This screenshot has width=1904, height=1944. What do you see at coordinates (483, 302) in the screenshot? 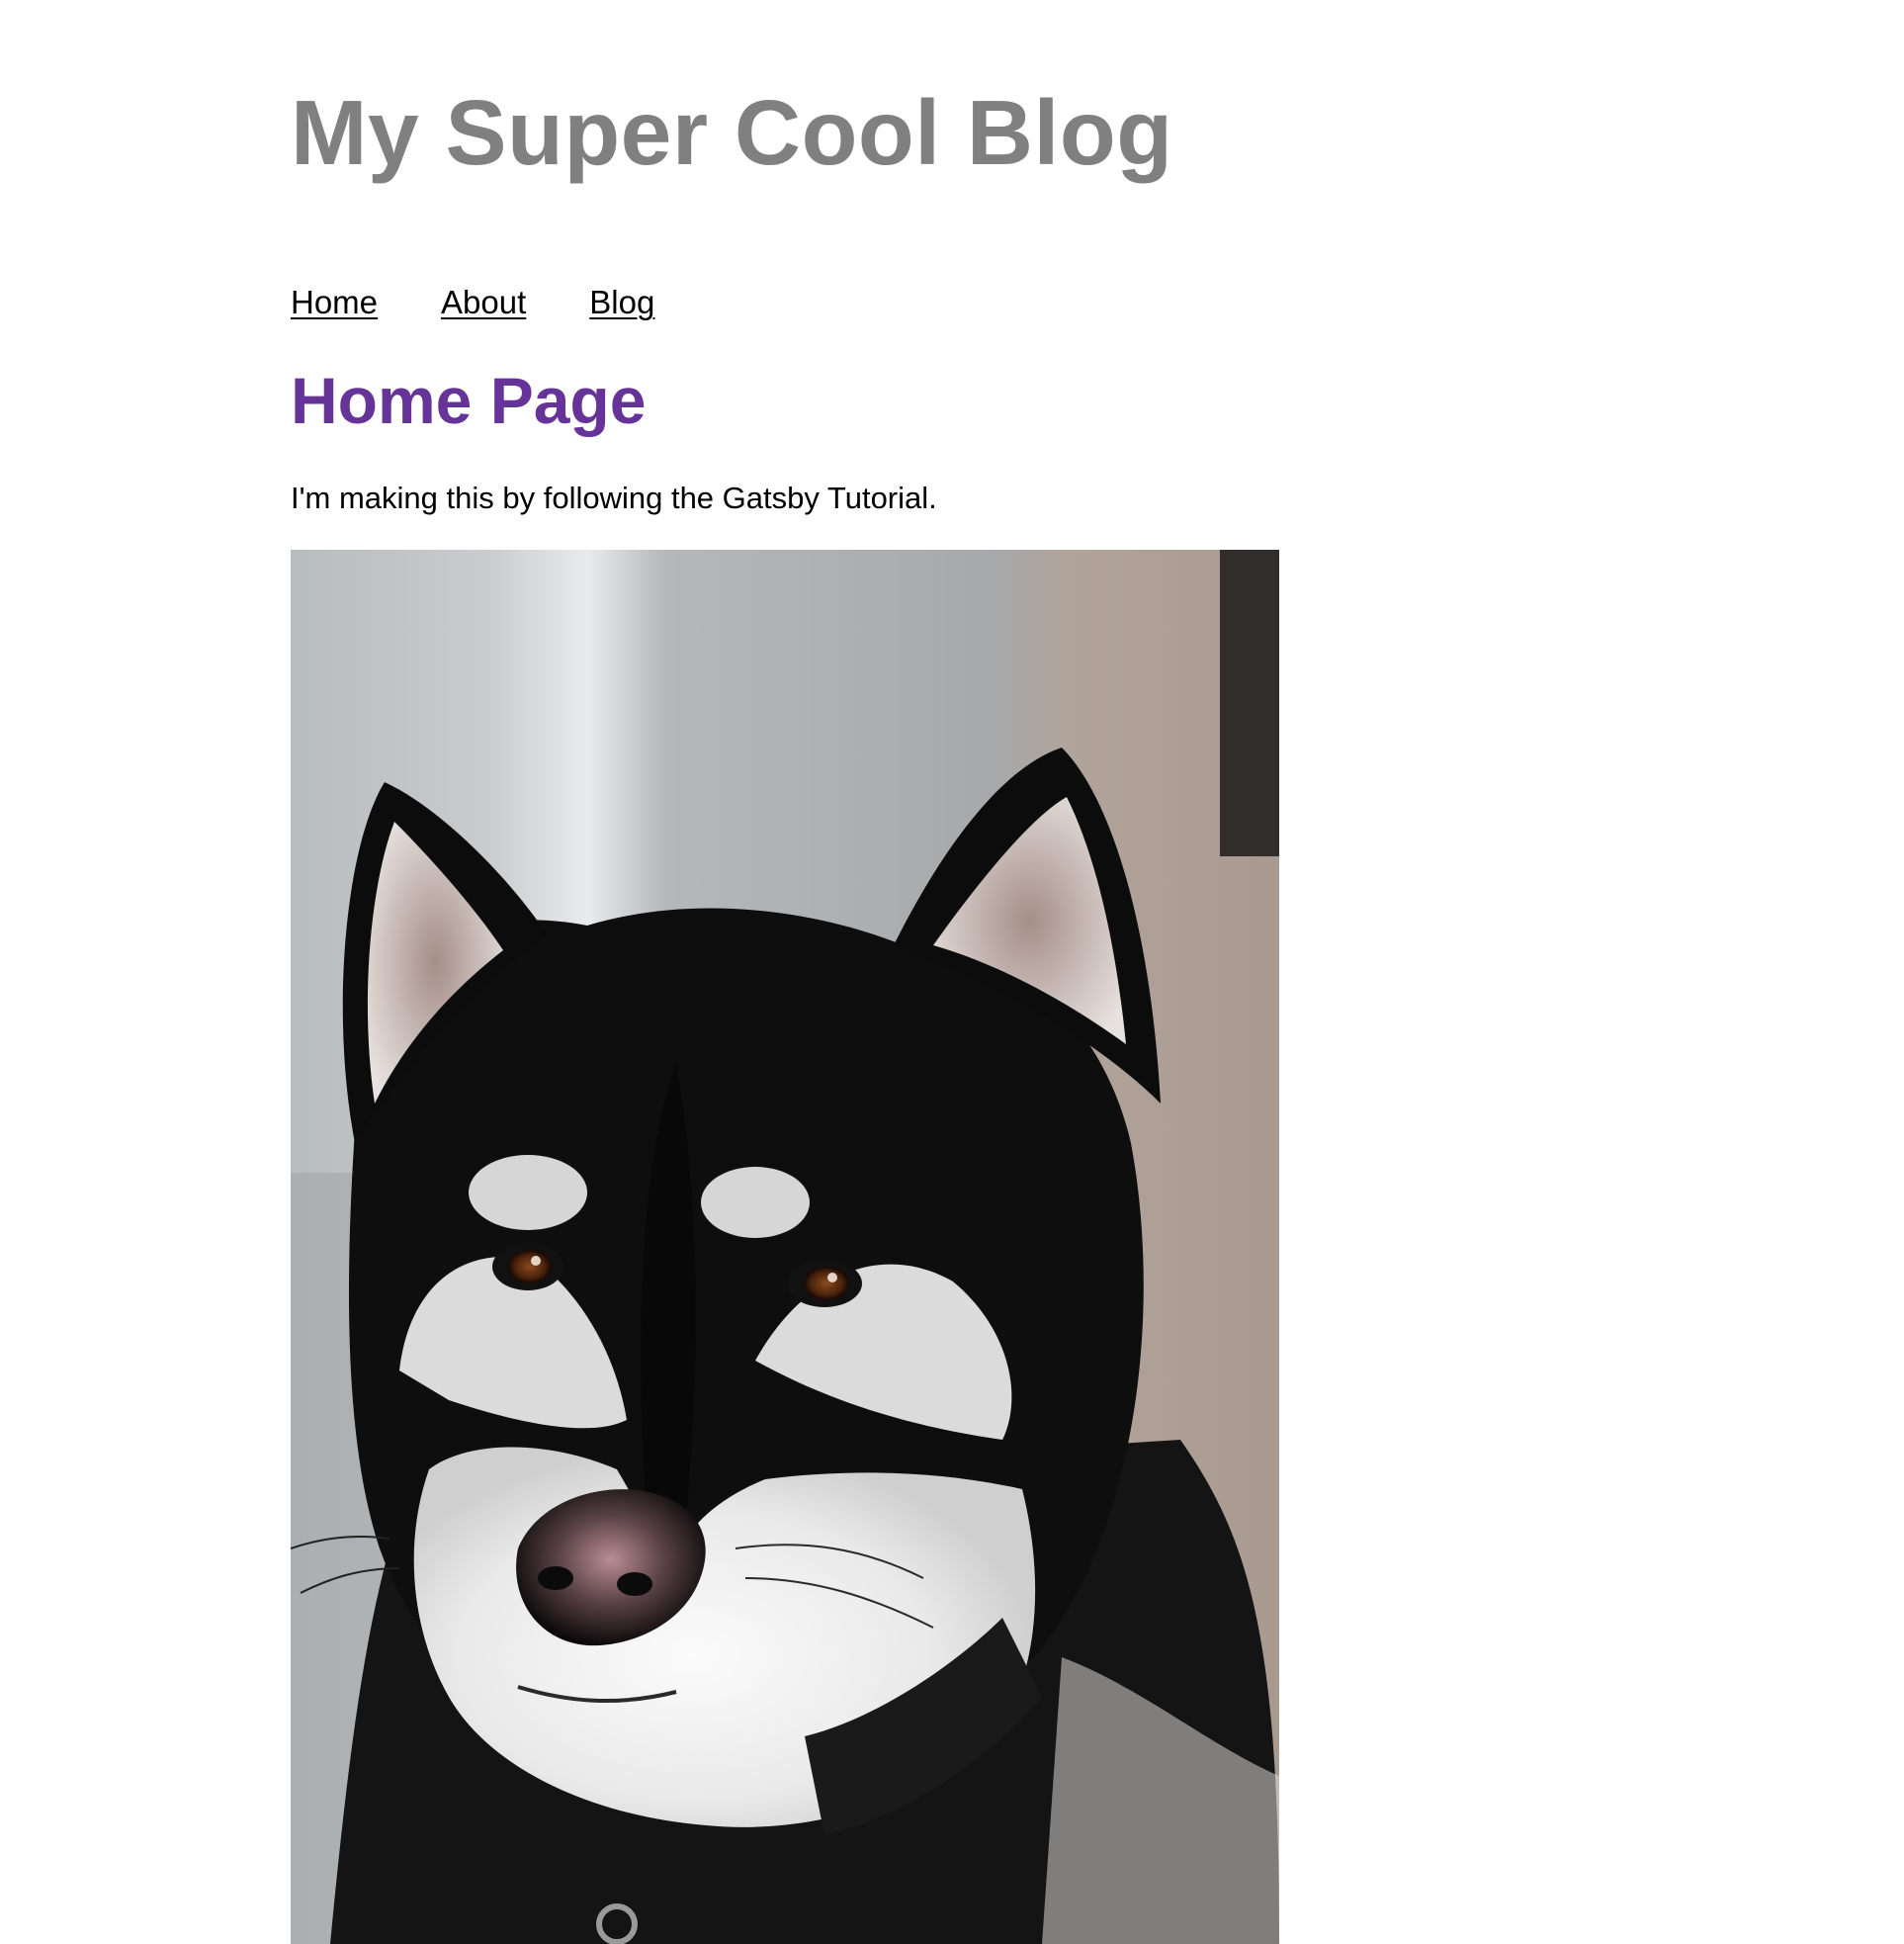
I see `nav-link-about: About` at bounding box center [483, 302].